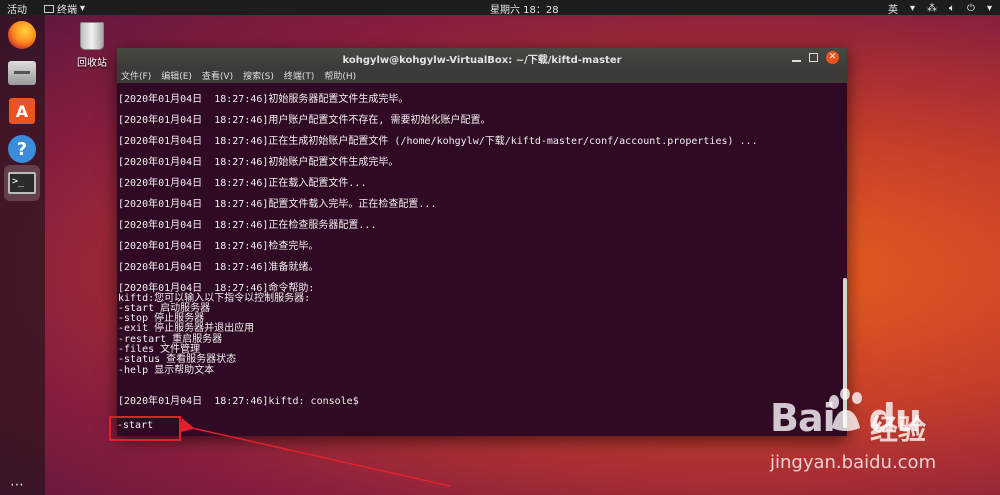 The image size is (1000, 495). Describe the element at coordinates (898, 429) in the screenshot. I see `baidu-watermark-jingyan: 经验` at that location.